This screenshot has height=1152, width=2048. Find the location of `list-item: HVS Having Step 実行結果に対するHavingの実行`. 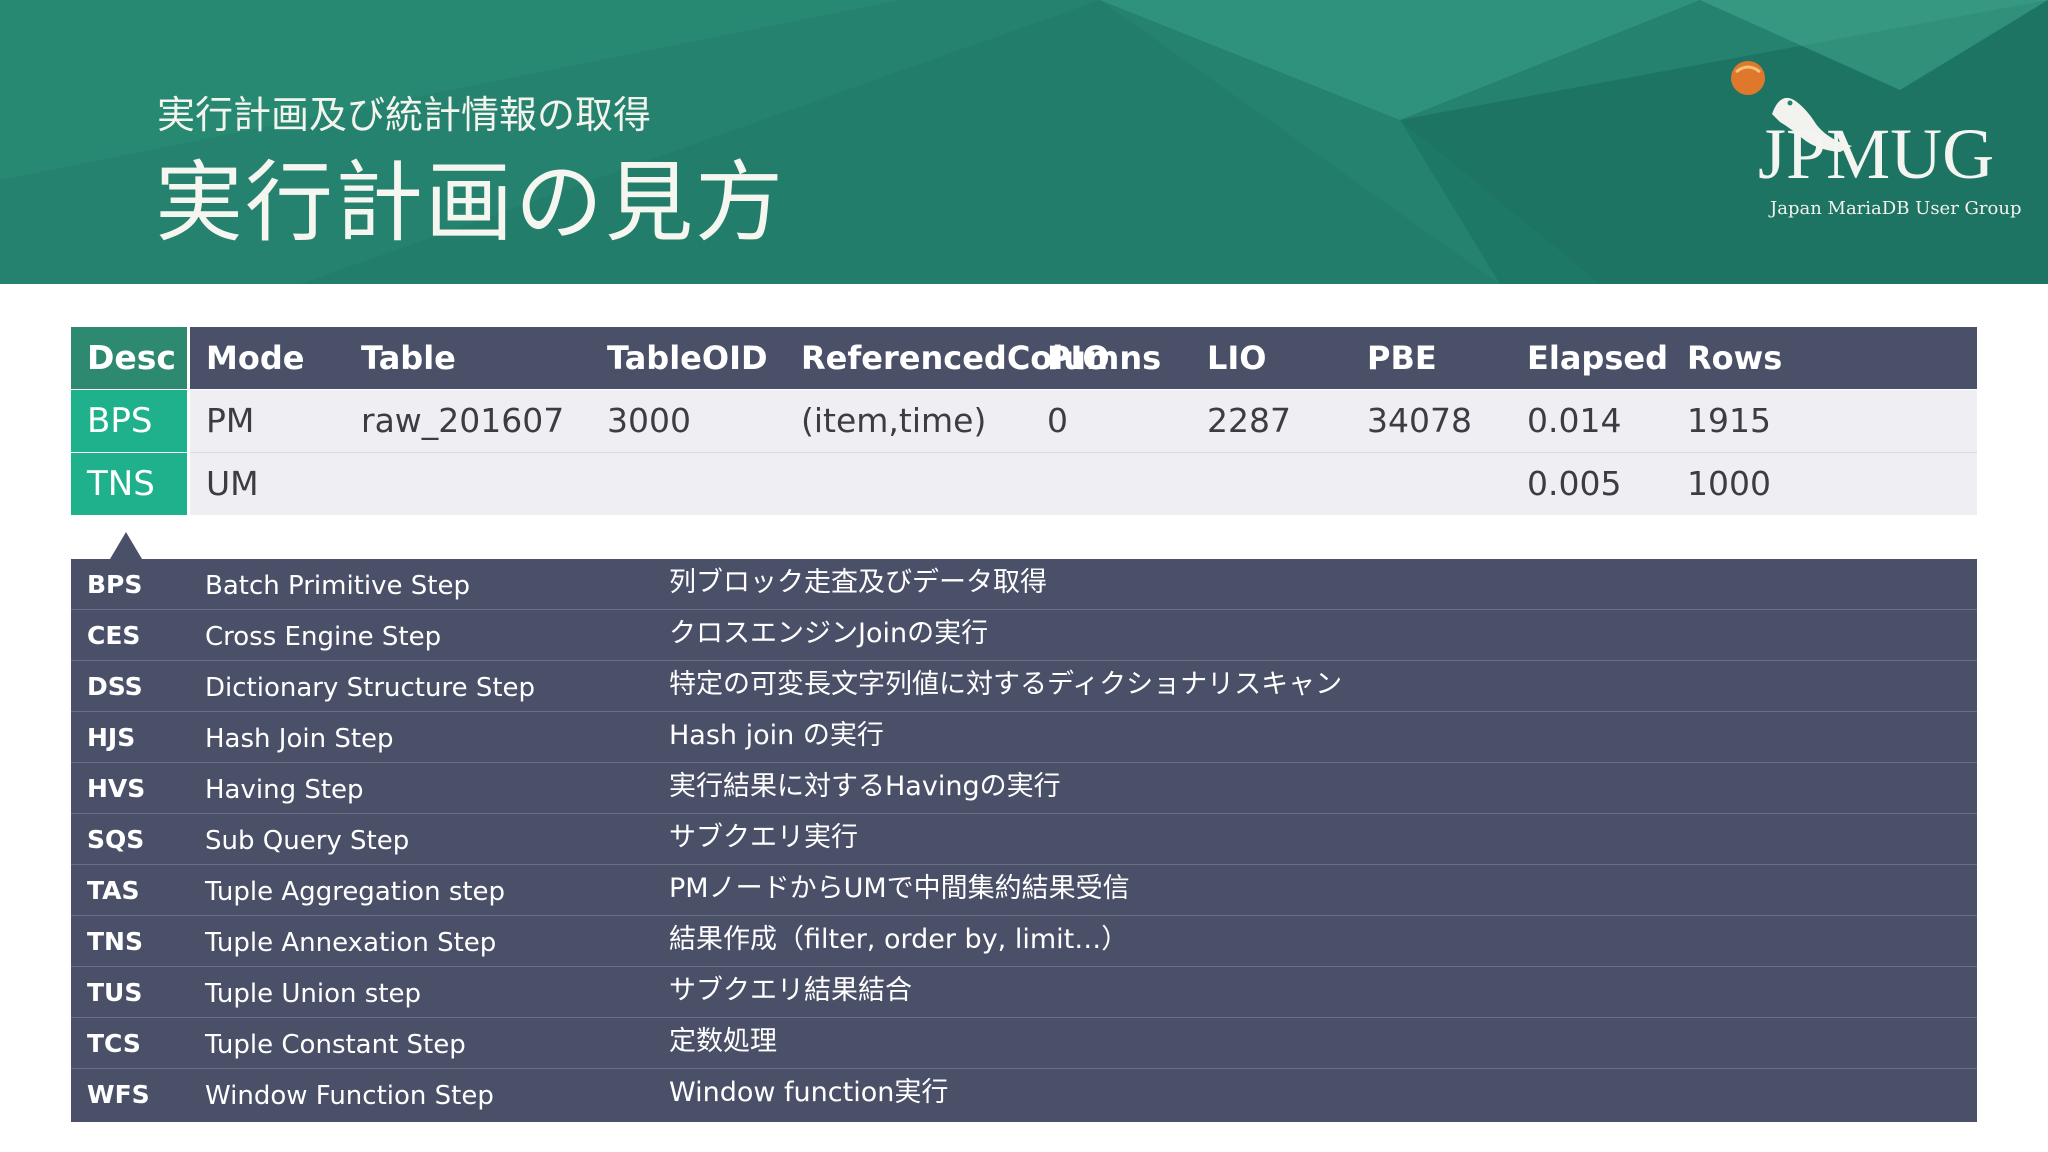

list-item: HVS Having Step 実行結果に対するHavingの実行 is located at coordinates (1024, 788).